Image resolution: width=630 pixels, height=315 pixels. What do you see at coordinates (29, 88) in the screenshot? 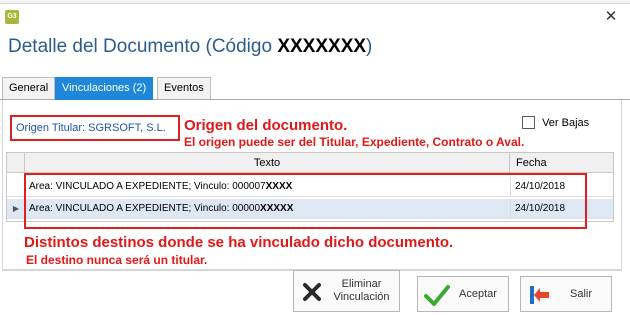
I see `tab-general: General` at bounding box center [29, 88].